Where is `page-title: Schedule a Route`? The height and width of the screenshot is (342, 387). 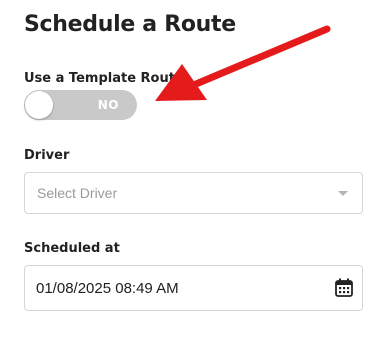 page-title: Schedule a Route is located at coordinates (130, 24).